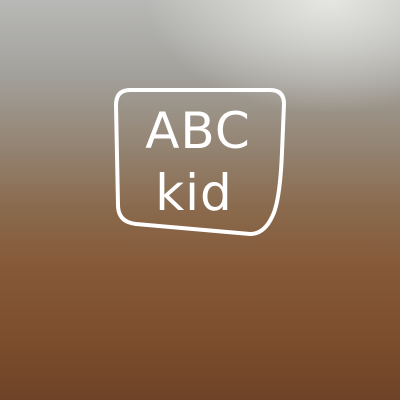  I want to click on logo-text-abc: ABC, so click(198, 131).